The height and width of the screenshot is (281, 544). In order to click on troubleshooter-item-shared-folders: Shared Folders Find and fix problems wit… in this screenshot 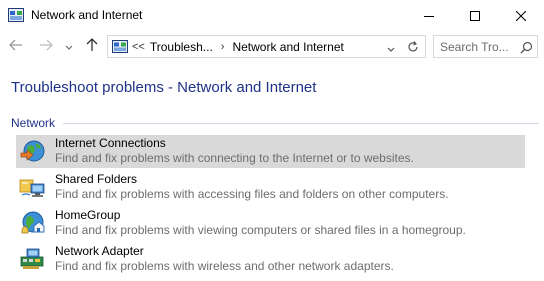, I will do `click(270, 187)`.